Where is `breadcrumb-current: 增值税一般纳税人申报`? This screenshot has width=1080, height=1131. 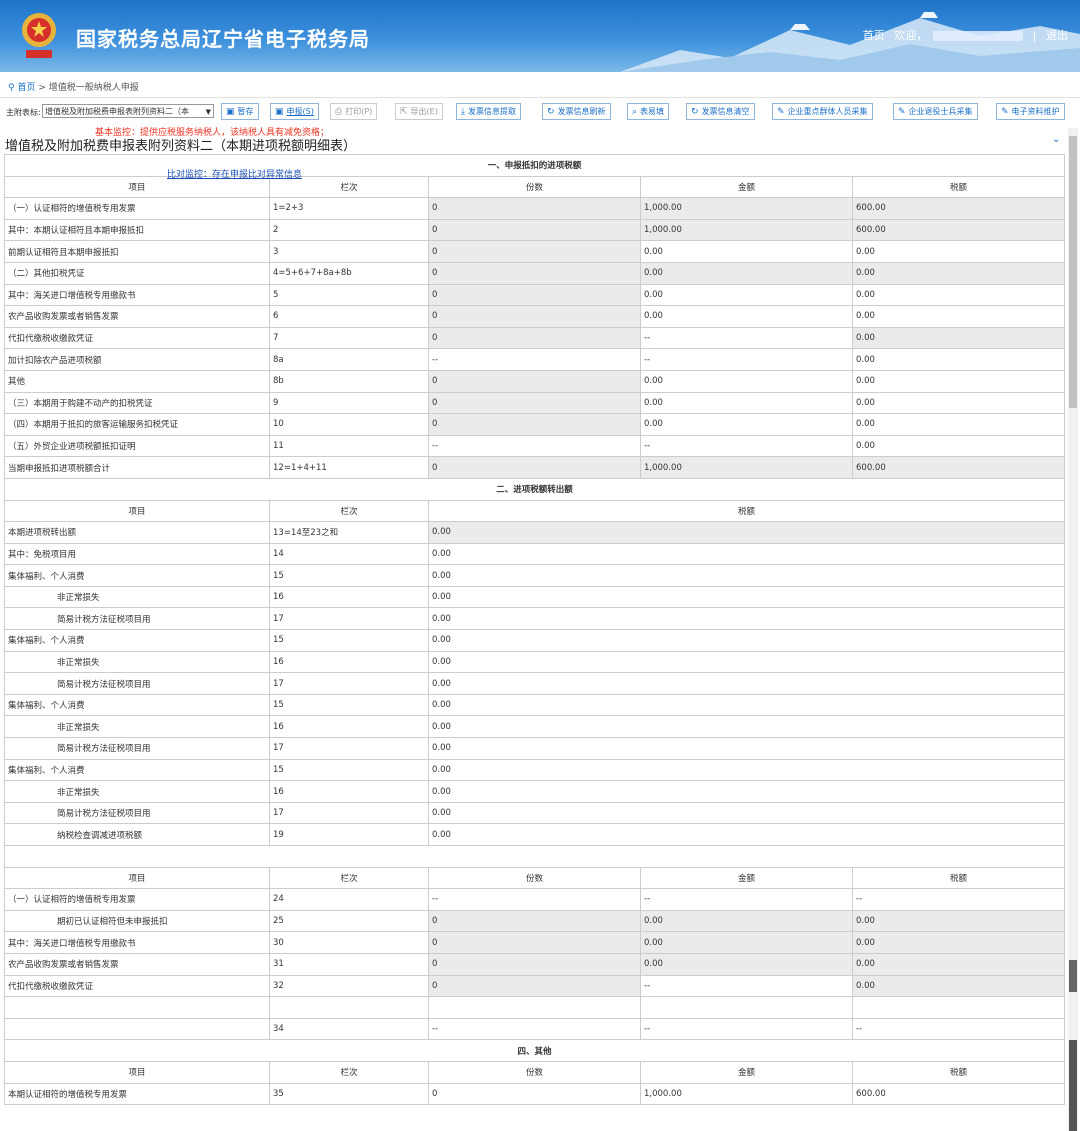
breadcrumb-current: 增值税一般纳税人申报 is located at coordinates (93, 88).